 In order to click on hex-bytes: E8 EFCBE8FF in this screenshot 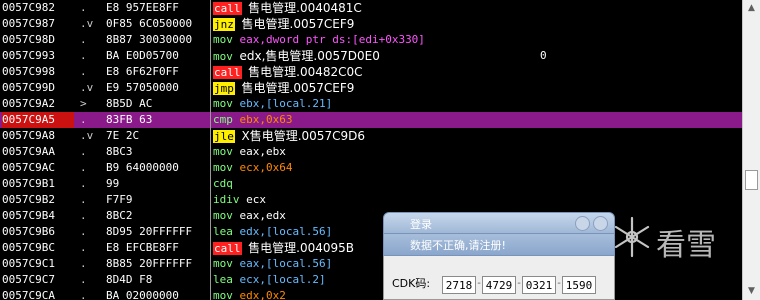, I will do `click(142, 247)`.